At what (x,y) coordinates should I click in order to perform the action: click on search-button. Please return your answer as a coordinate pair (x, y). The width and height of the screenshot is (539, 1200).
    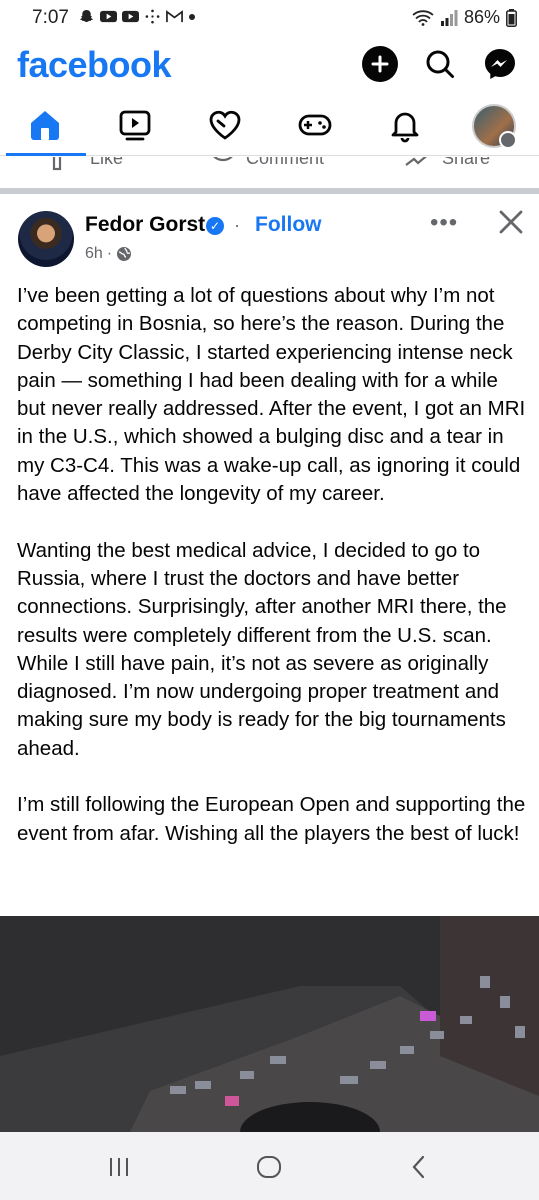
    Looking at the image, I should click on (440, 64).